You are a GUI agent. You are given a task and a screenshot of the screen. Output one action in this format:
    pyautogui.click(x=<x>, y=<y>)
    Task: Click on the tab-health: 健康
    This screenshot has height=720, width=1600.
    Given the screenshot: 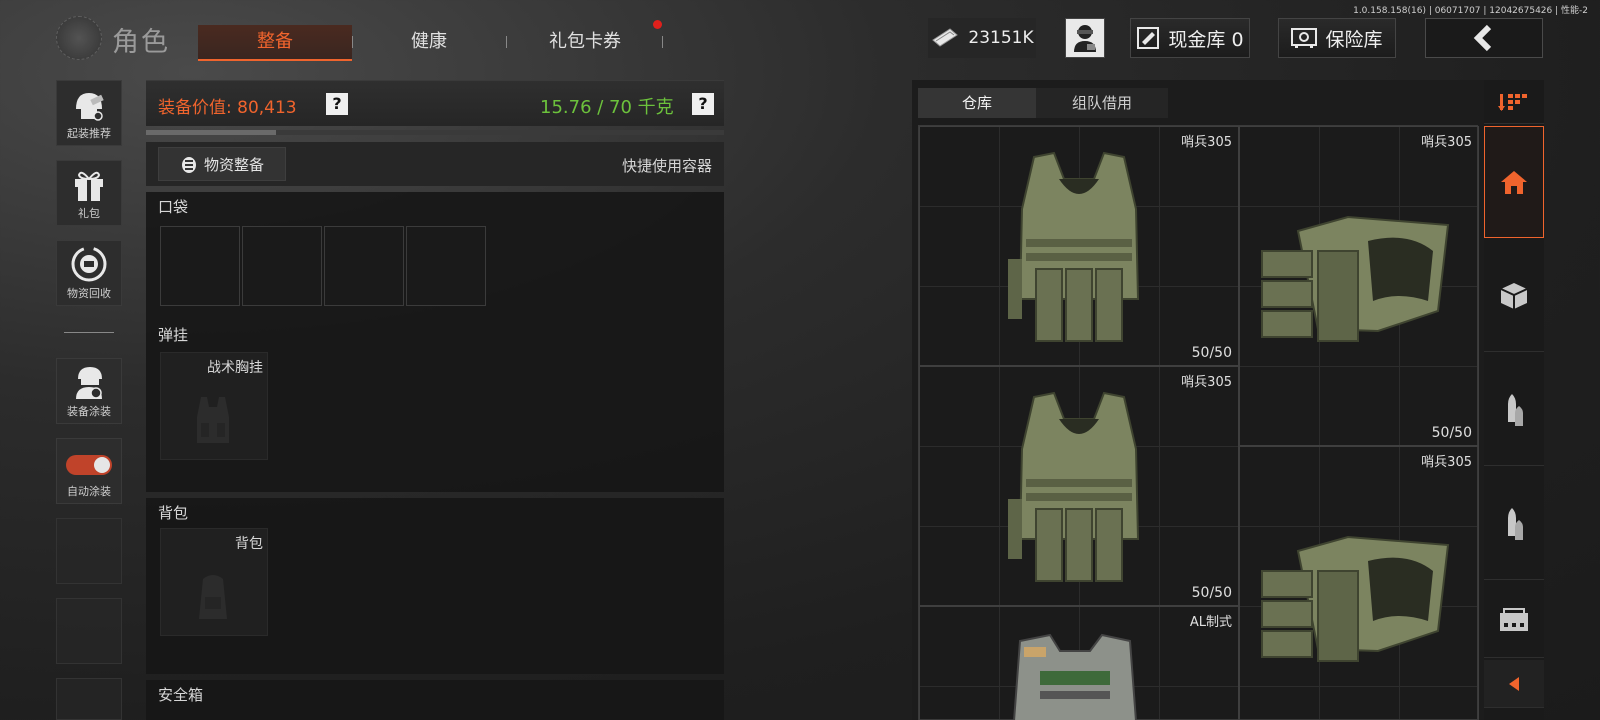 What is the action you would take?
    pyautogui.click(x=429, y=43)
    